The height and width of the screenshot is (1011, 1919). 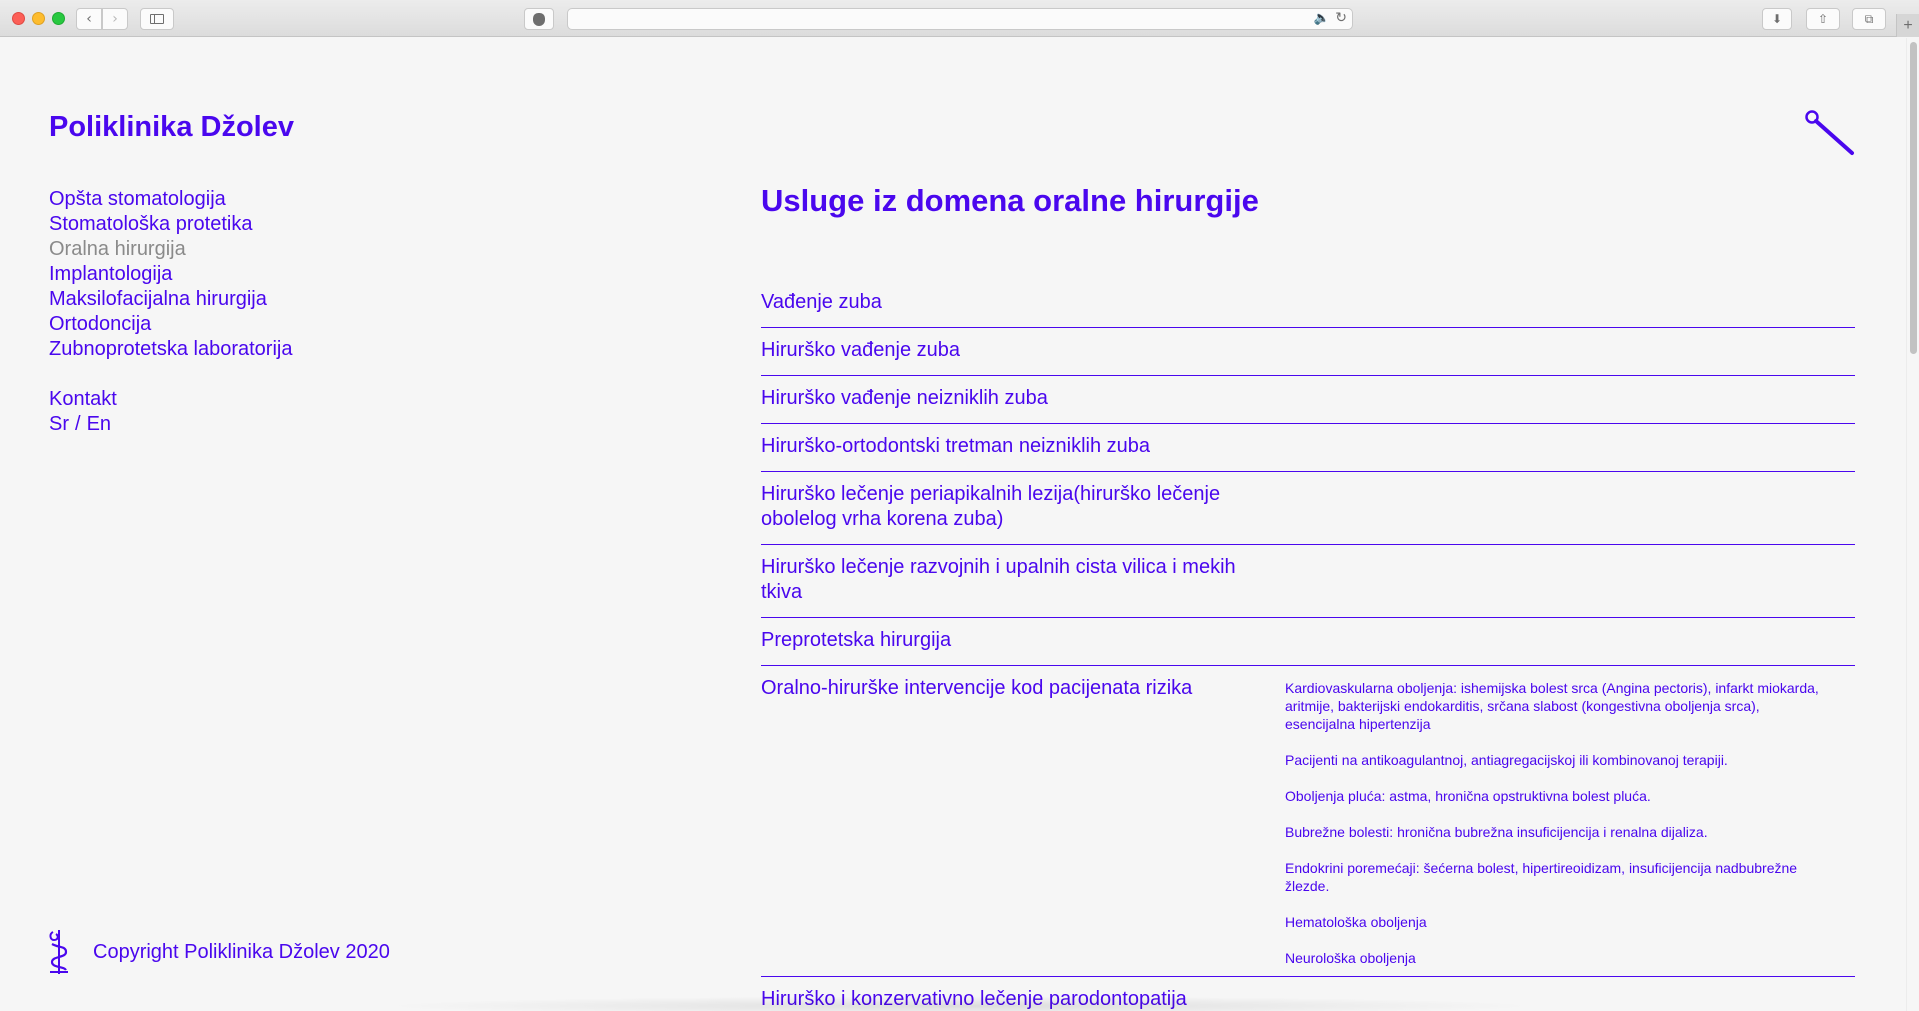 I want to click on service-title: Hirurško vađenje zuba, so click(x=860, y=350).